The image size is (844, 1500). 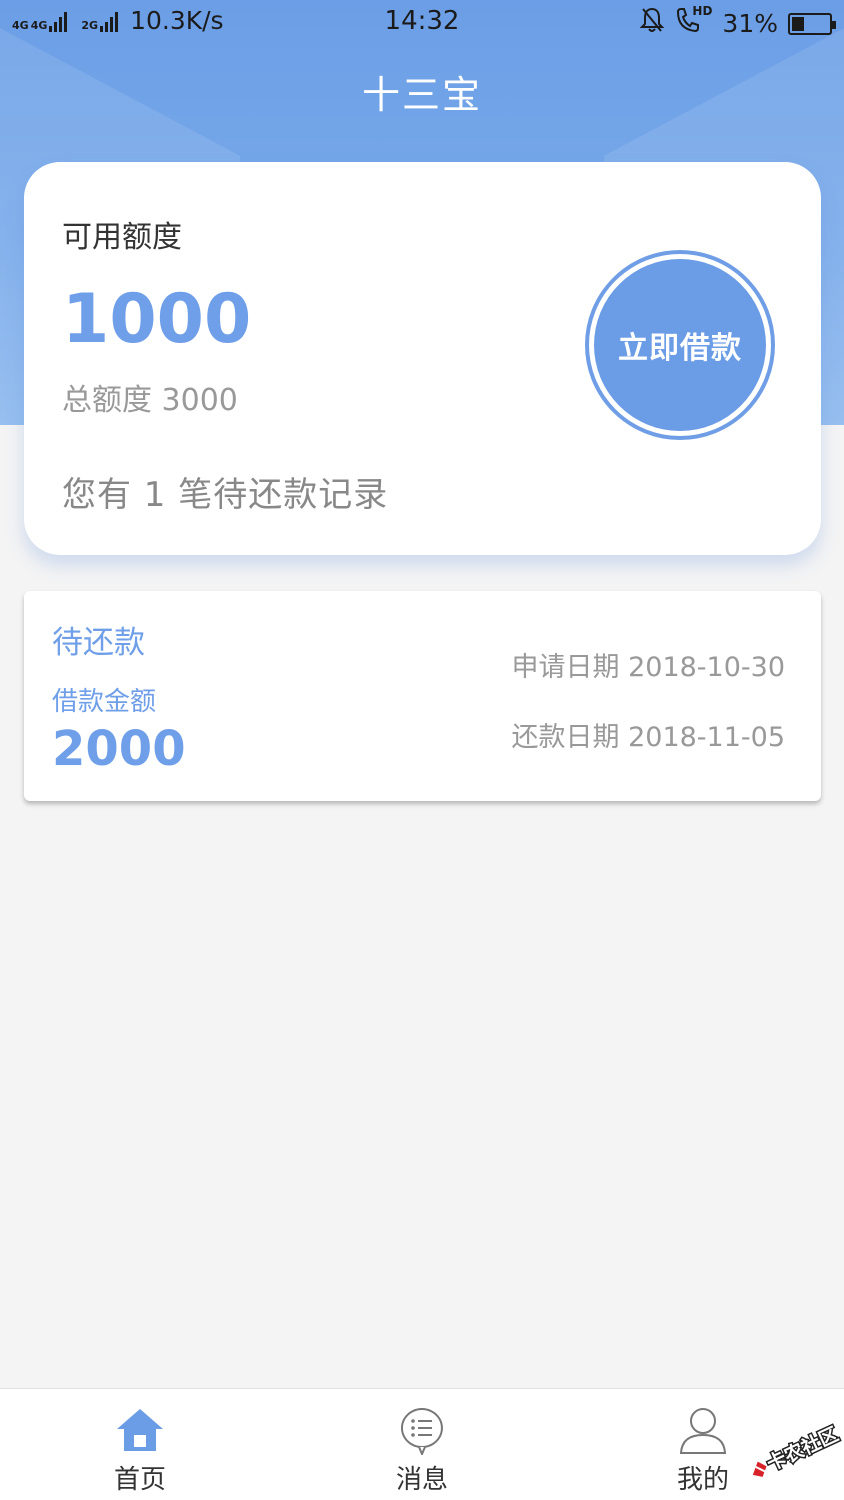 What do you see at coordinates (652, 23) in the screenshot?
I see `bell-muted-icon` at bounding box center [652, 23].